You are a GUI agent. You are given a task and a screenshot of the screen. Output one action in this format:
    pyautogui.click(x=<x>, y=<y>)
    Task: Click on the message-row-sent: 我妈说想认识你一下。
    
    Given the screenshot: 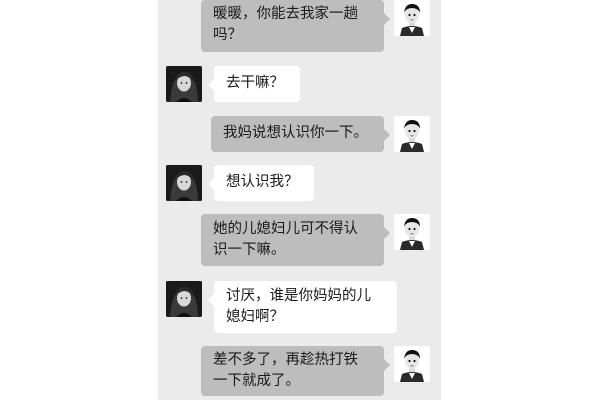 What is the action you would take?
    pyautogui.click(x=299, y=136)
    